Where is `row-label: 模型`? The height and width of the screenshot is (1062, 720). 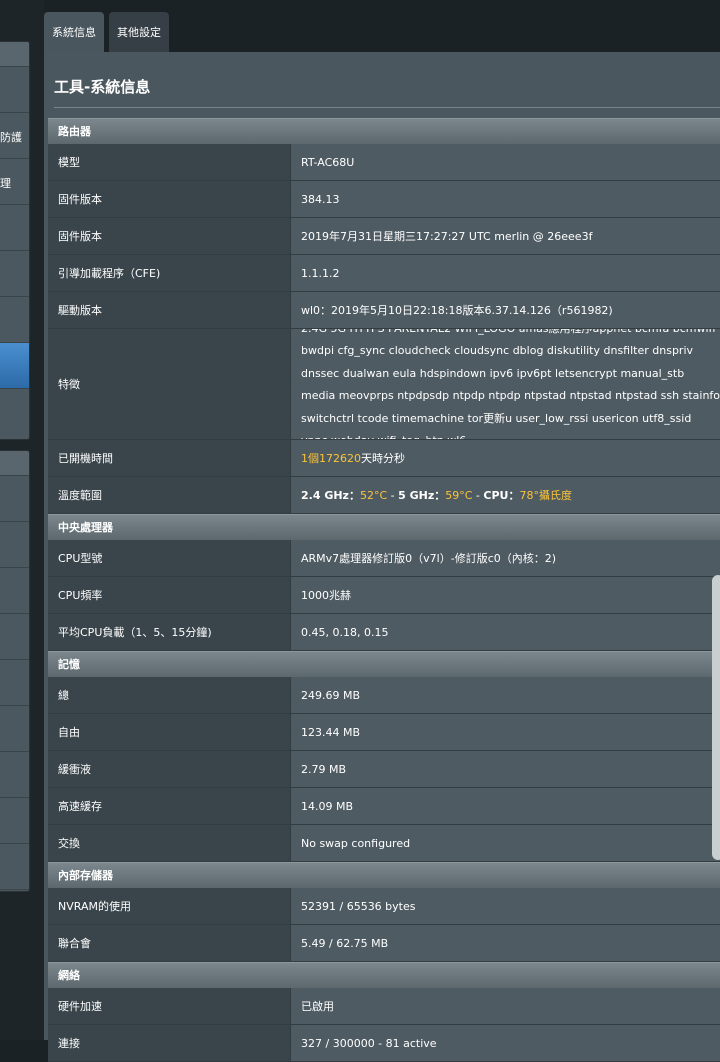
row-label: 模型 is located at coordinates (169, 162).